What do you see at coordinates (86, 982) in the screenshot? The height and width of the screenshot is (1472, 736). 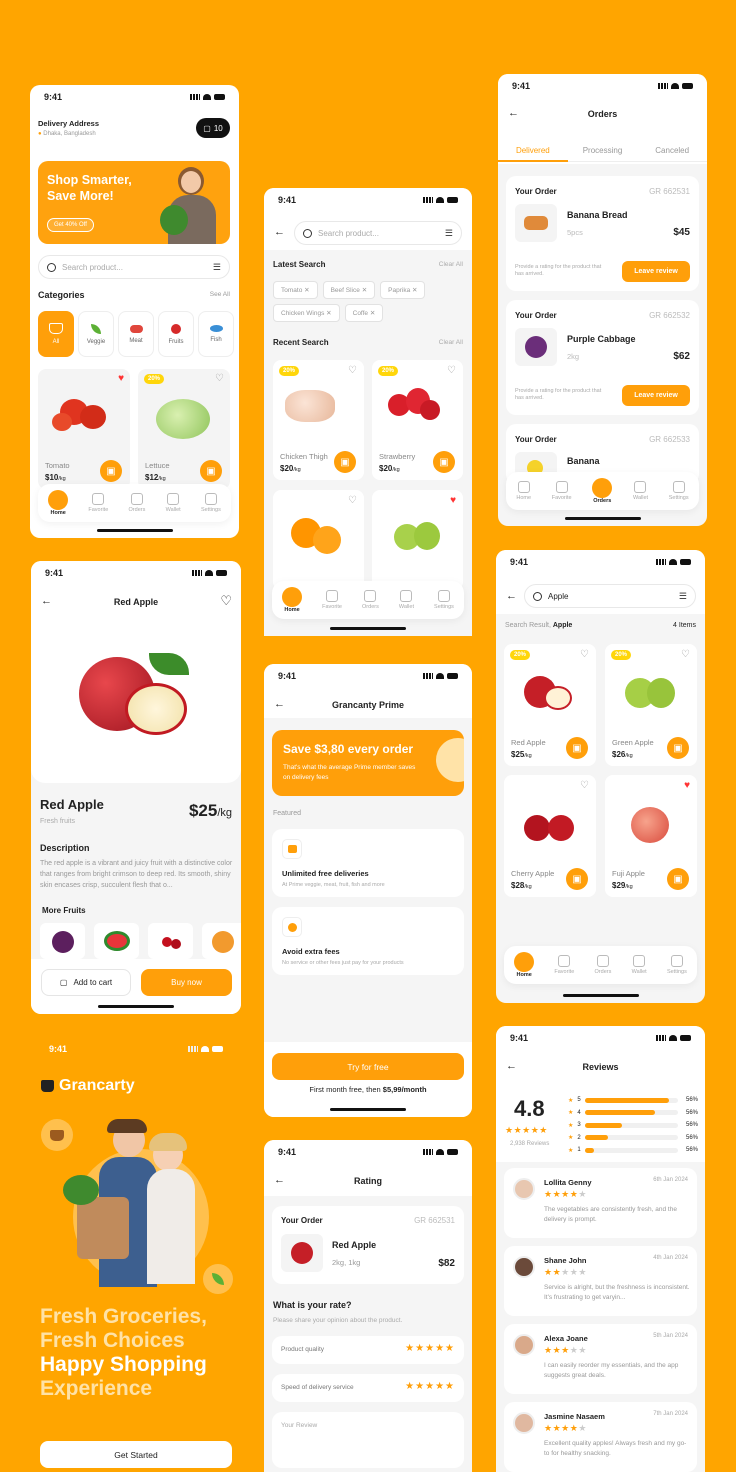 I see `add-to-cart-button: ▢ Add to cart` at bounding box center [86, 982].